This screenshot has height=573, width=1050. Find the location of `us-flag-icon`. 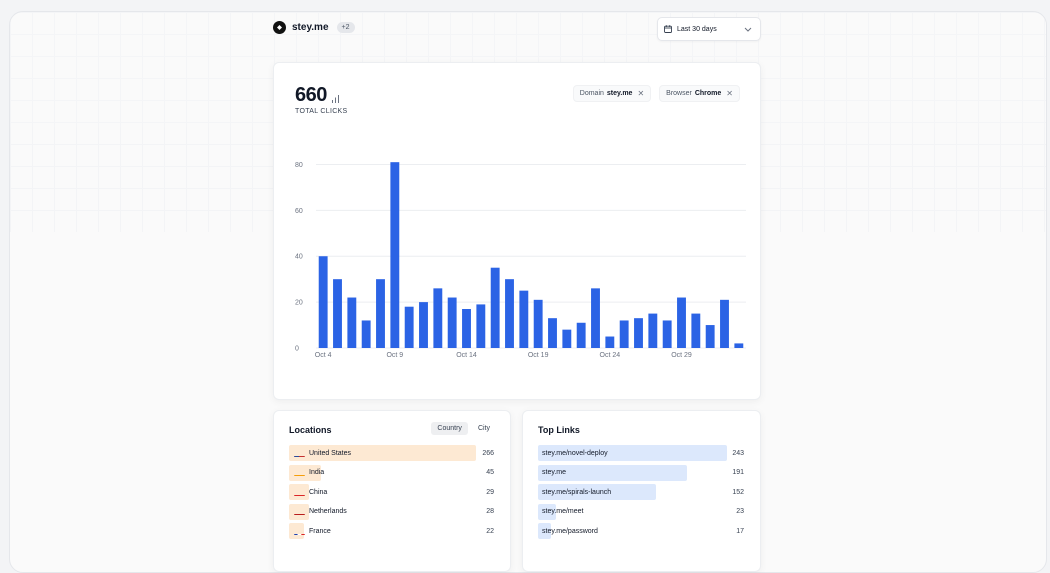

us-flag-icon is located at coordinates (299, 453).